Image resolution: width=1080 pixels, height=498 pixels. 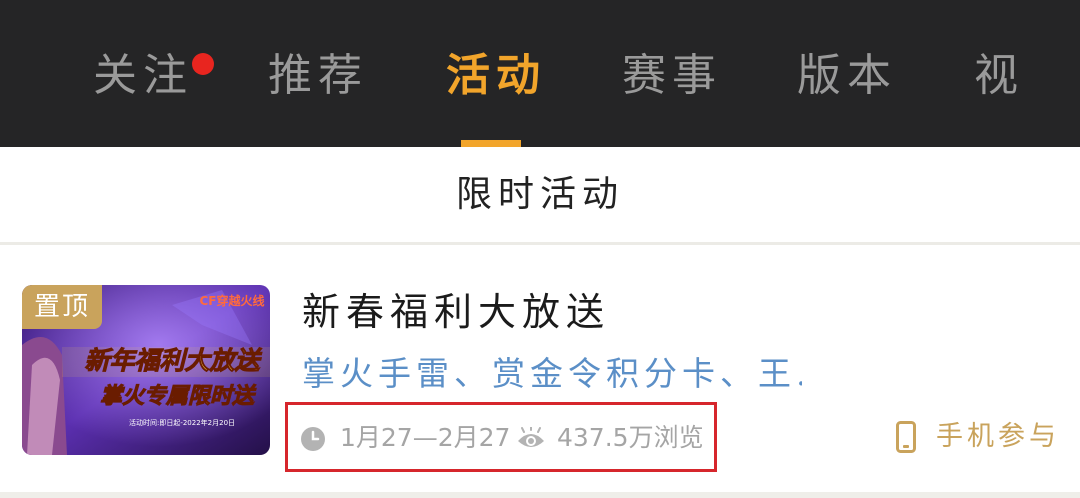 What do you see at coordinates (630, 437) in the screenshot?
I see `view-count: 437.5万浏览` at bounding box center [630, 437].